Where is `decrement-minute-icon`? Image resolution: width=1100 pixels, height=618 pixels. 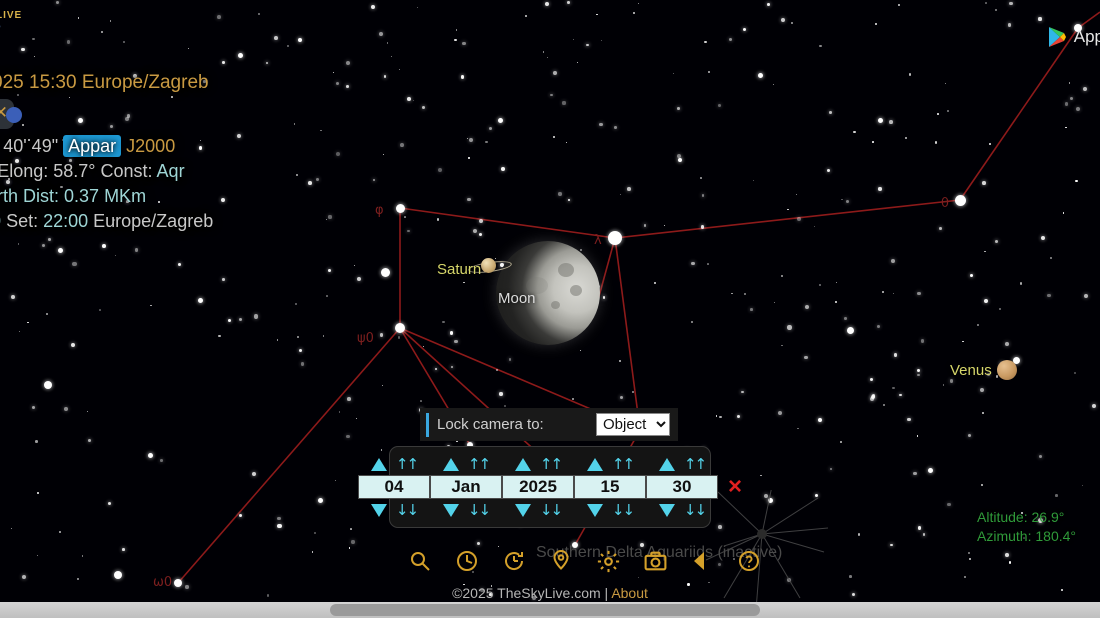
decrement-minute-icon is located at coordinates (666, 510).